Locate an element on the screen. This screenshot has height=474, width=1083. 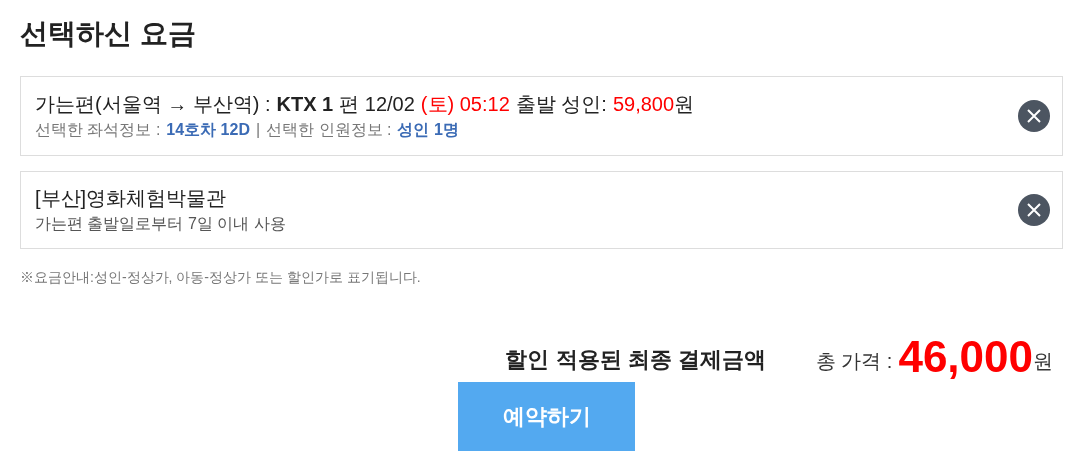
fare-text: 출발 성인: is located at coordinates (561, 104).